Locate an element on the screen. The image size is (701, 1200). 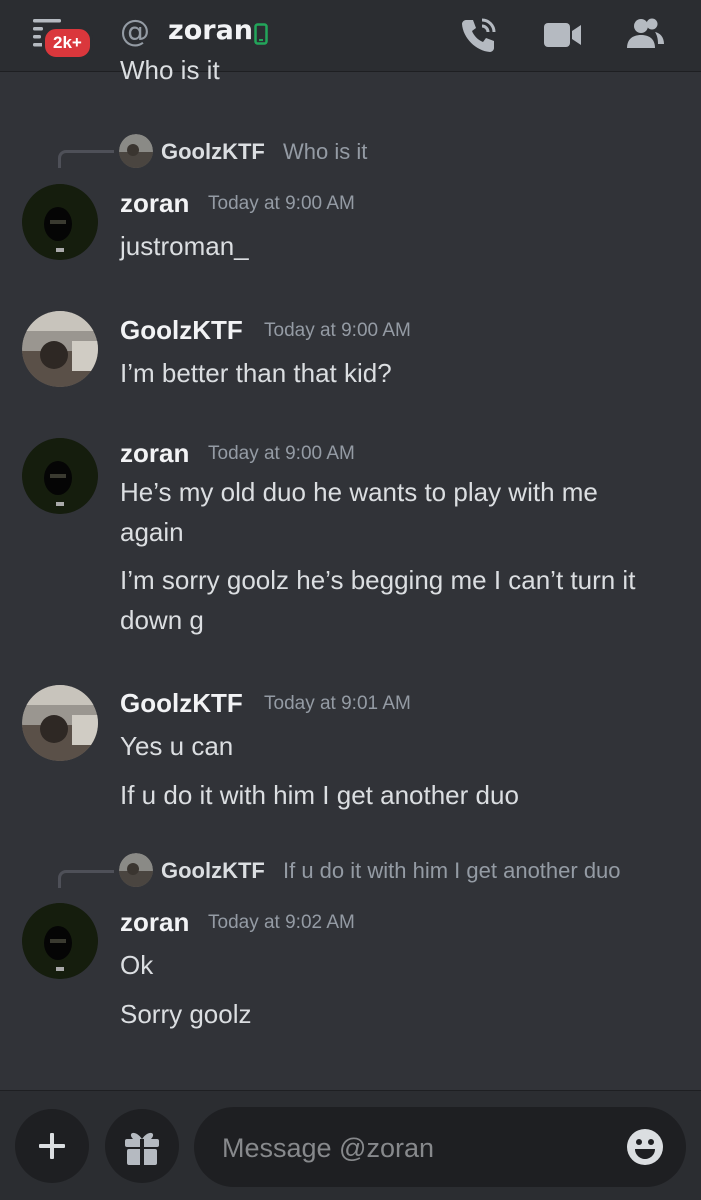
message-timestamp: Today at 9:01 AM is located at coordinates (337, 703).